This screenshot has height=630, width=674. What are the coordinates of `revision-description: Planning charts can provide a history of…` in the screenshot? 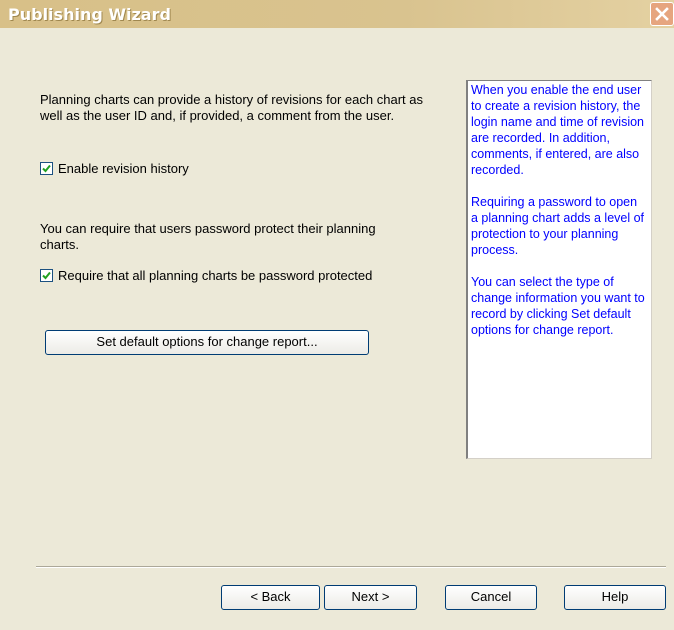 It's located at (231, 107).